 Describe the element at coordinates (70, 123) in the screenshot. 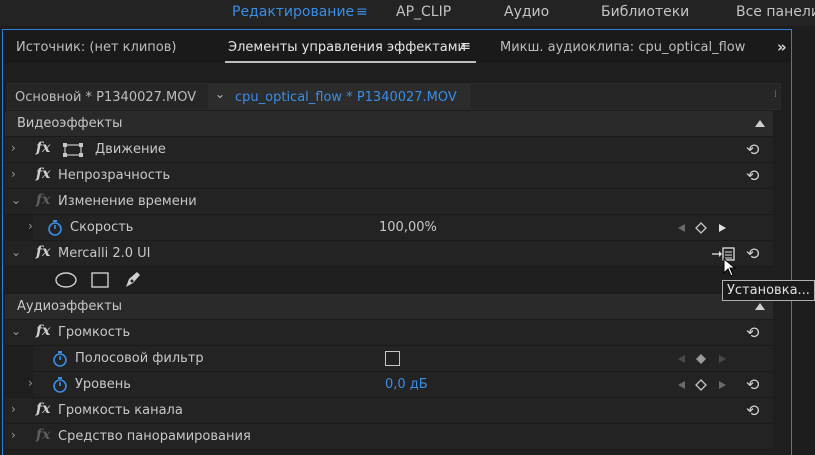

I see `video-effects-label: Видеоэффекты` at that location.